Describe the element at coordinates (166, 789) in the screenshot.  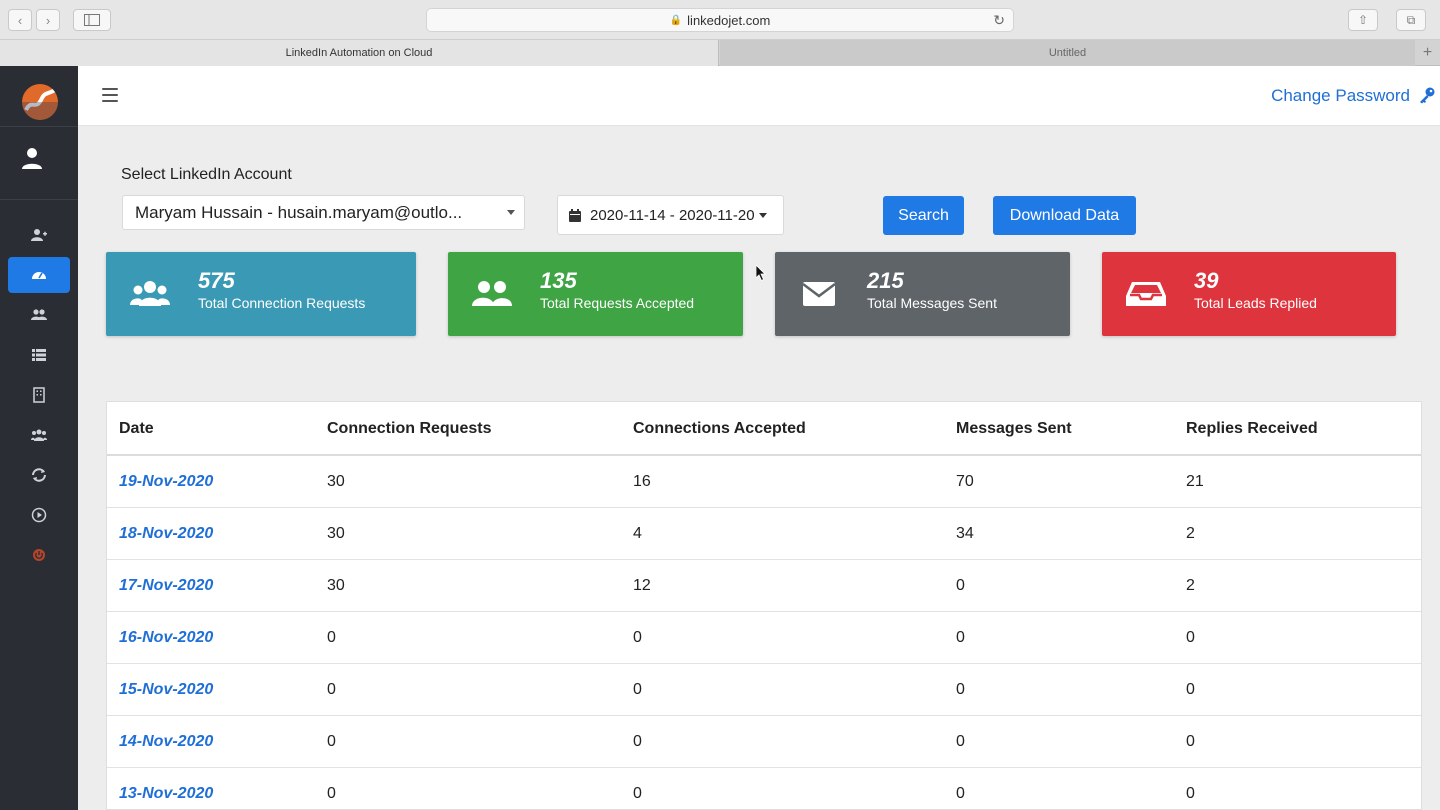
I see `row-date-link: 13-Nov-2020` at that location.